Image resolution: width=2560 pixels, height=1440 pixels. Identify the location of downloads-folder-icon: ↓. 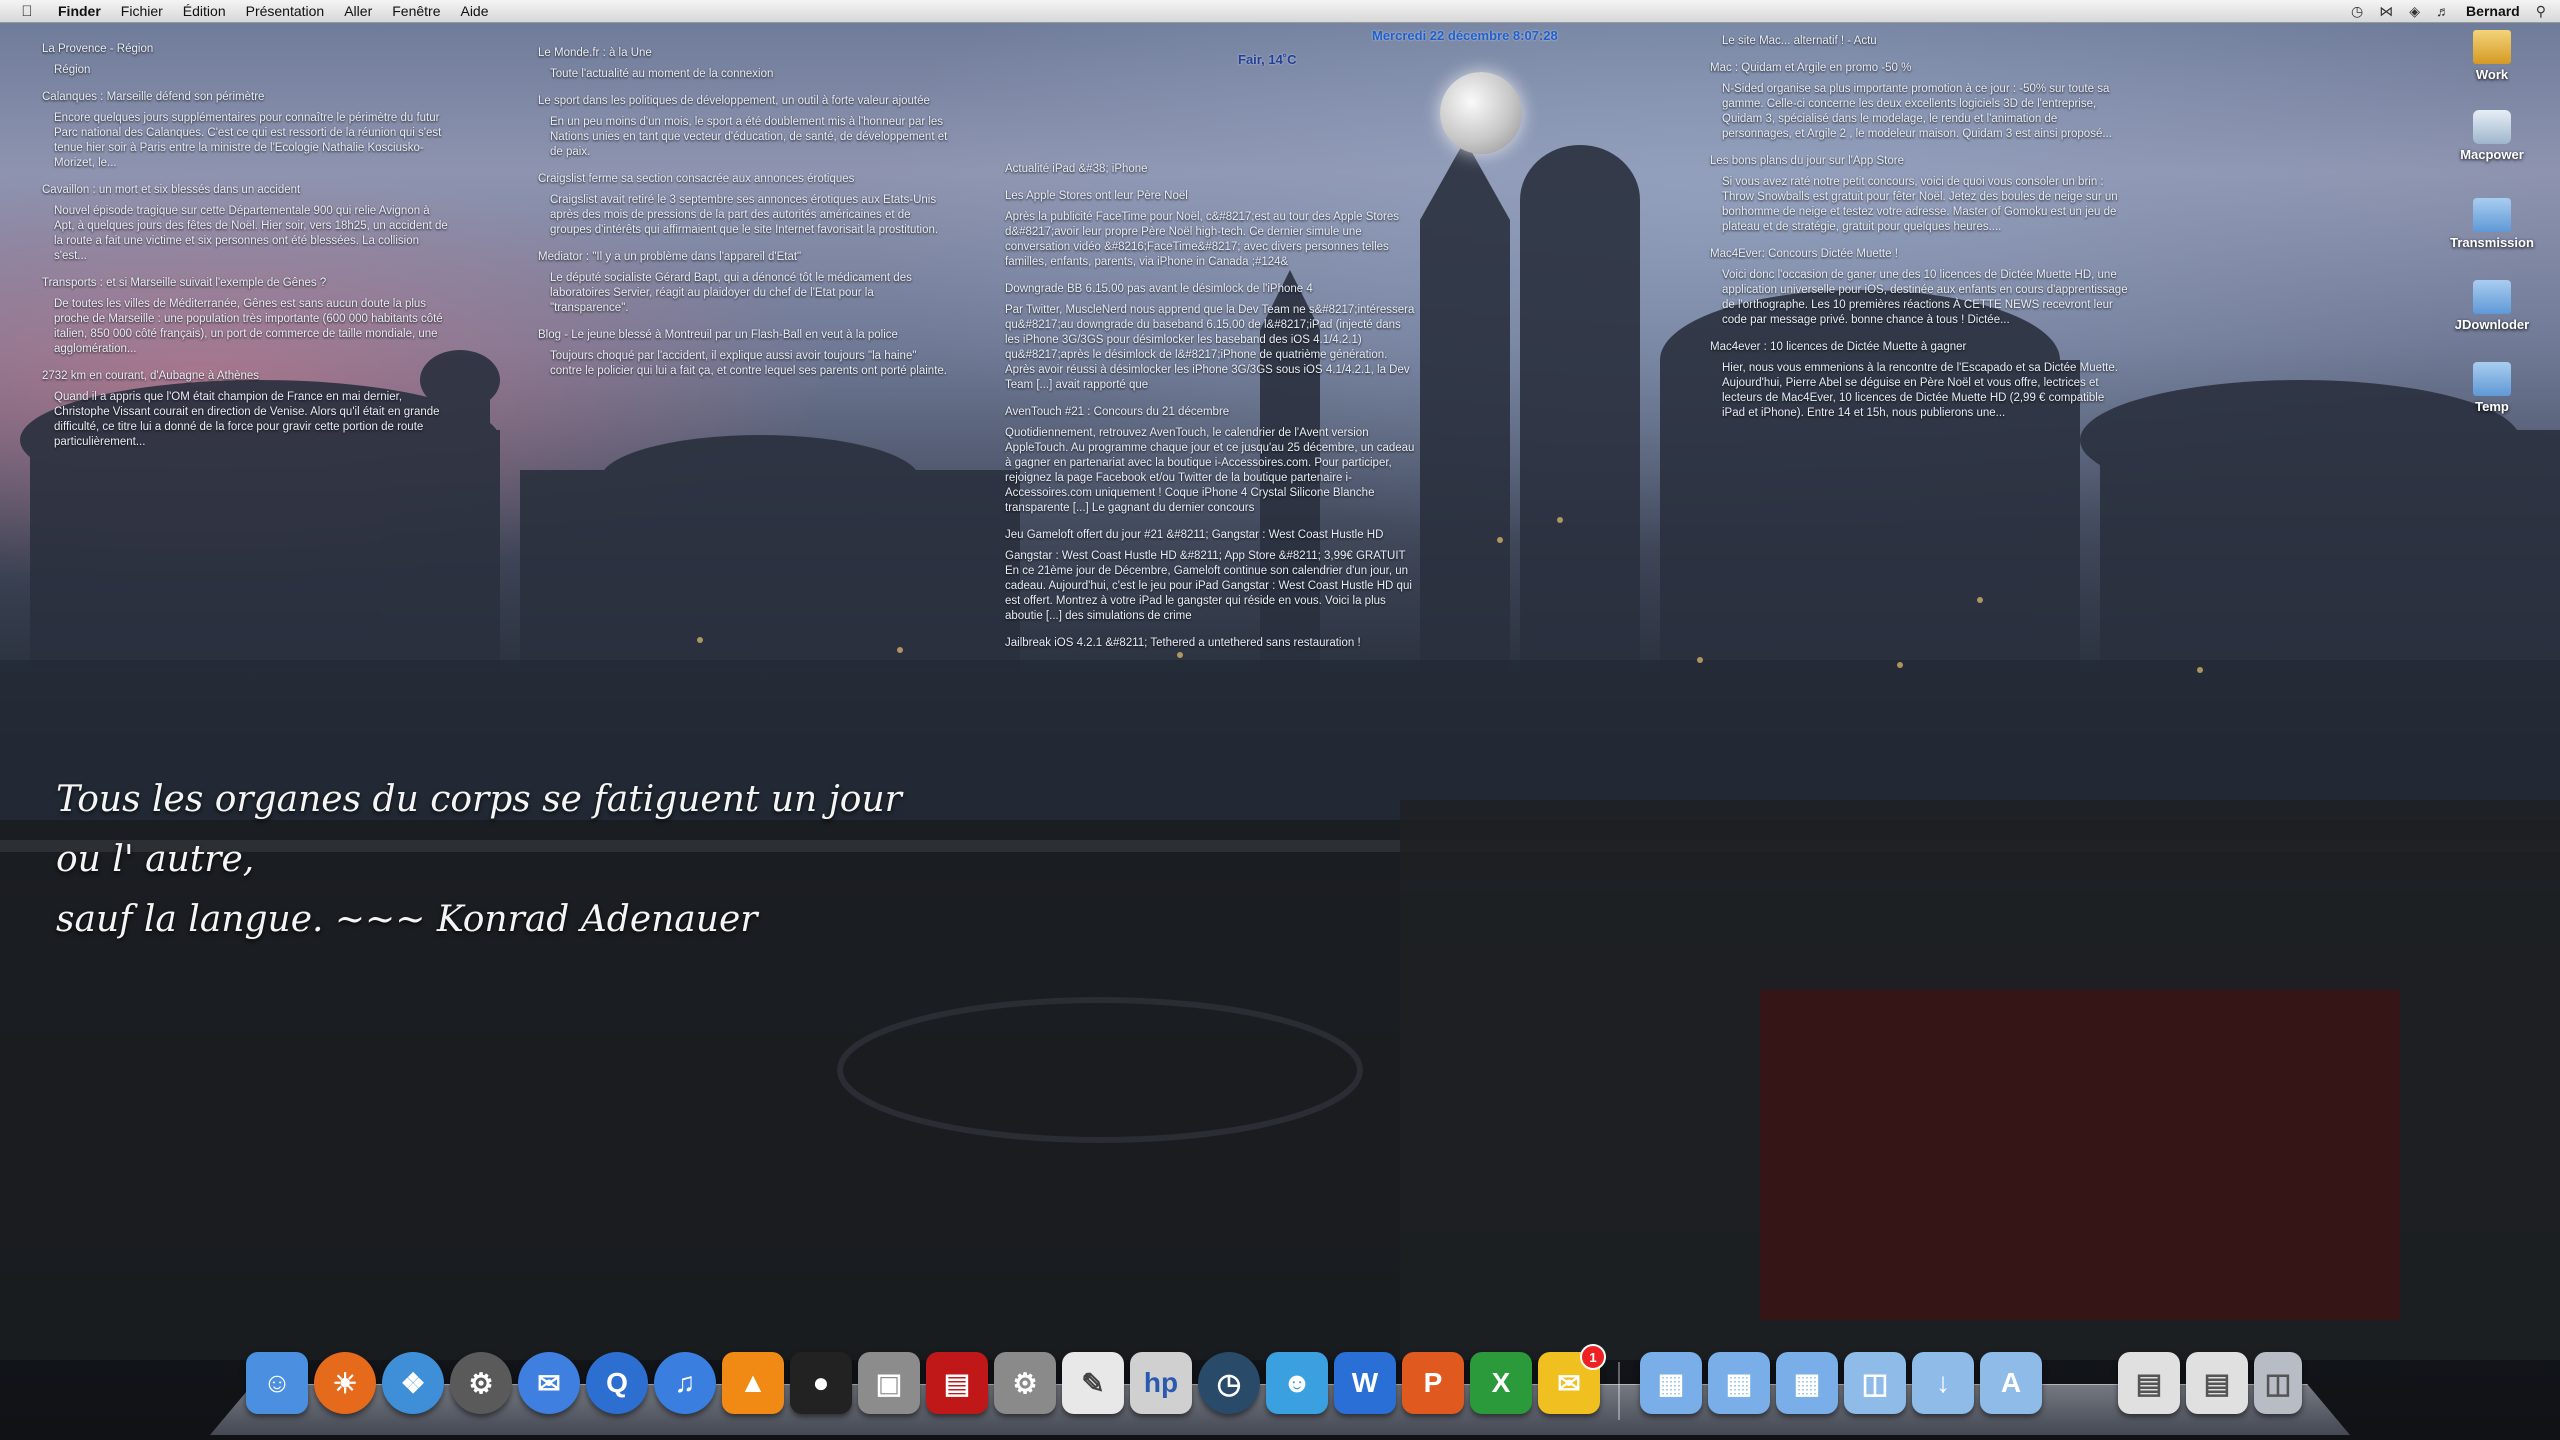
(1943, 1383).